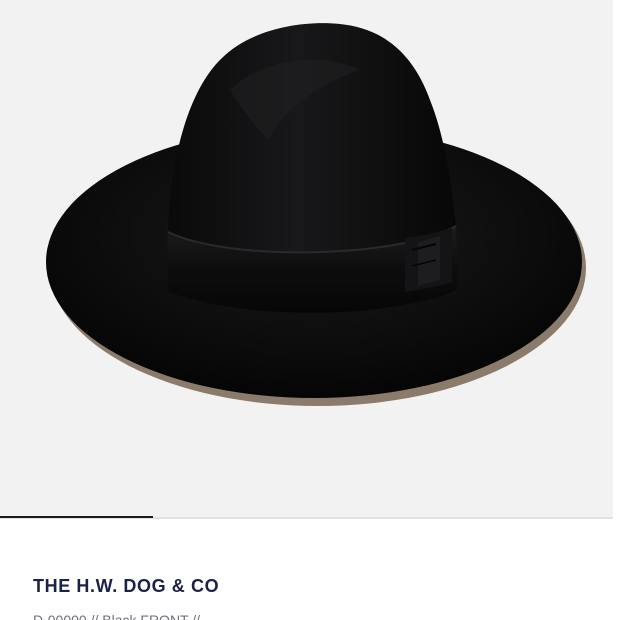  What do you see at coordinates (117, 616) in the screenshot?
I see `product-subtitle: D-00000 // Black FRONT //` at bounding box center [117, 616].